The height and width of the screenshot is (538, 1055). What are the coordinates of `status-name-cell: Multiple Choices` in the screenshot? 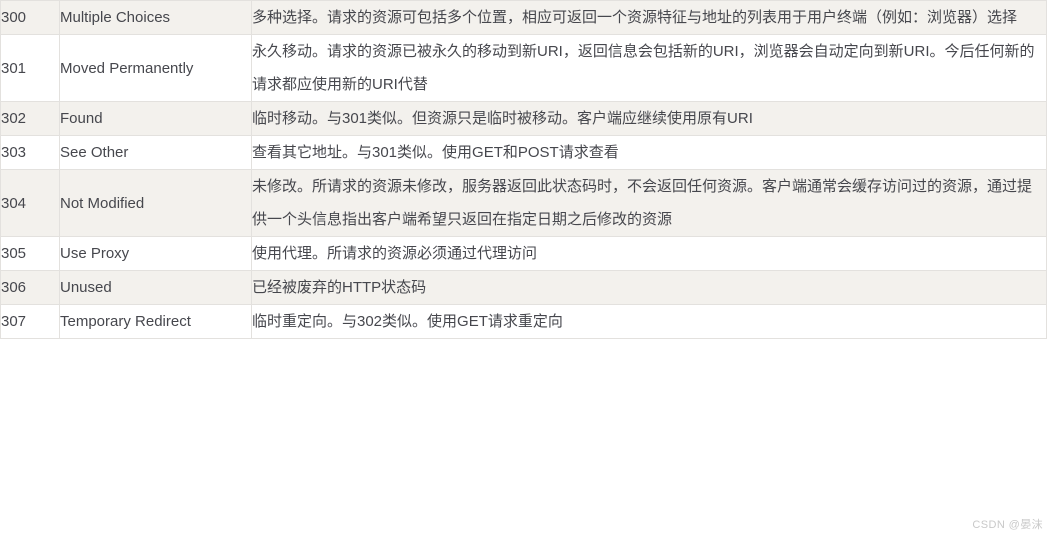 It's located at (155, 17).